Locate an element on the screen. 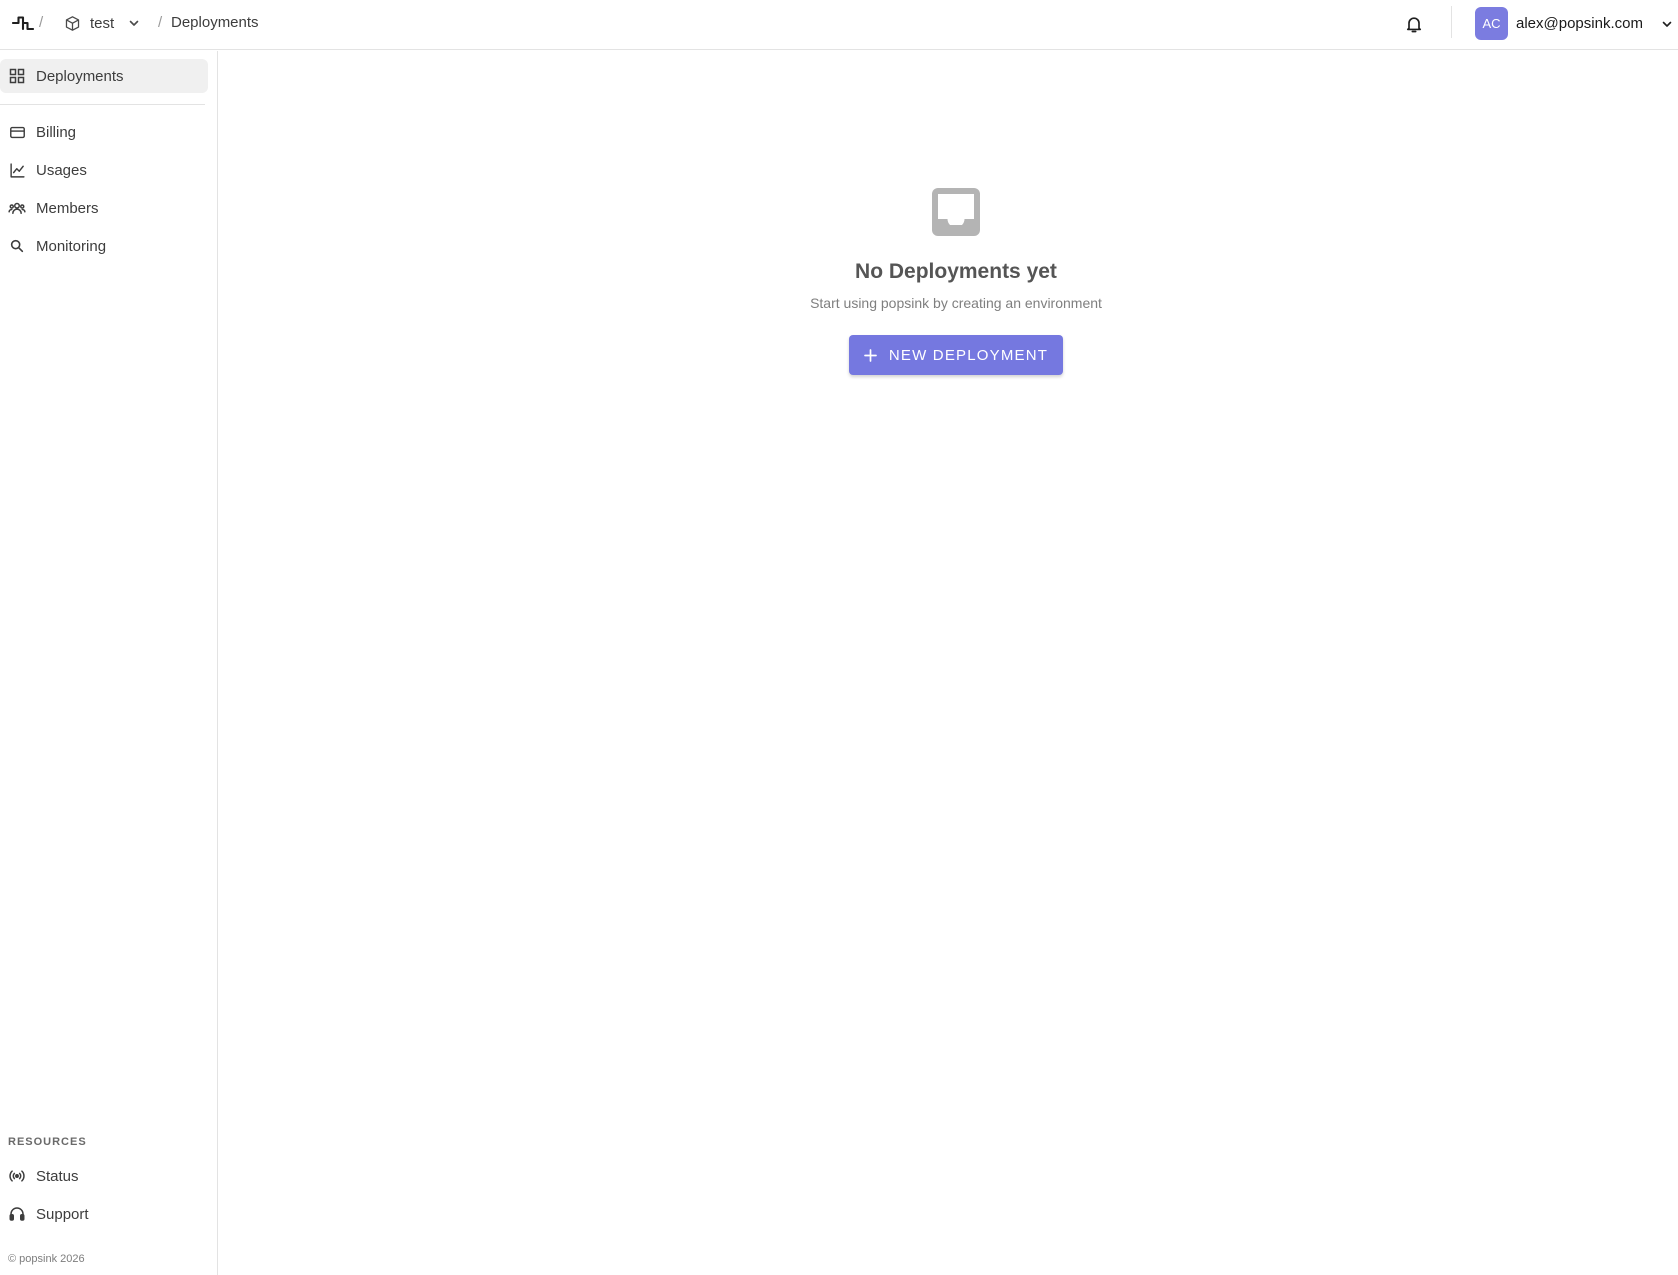 The width and height of the screenshot is (1678, 1275). resources-section-title: RESOURCES is located at coordinates (47, 1142).